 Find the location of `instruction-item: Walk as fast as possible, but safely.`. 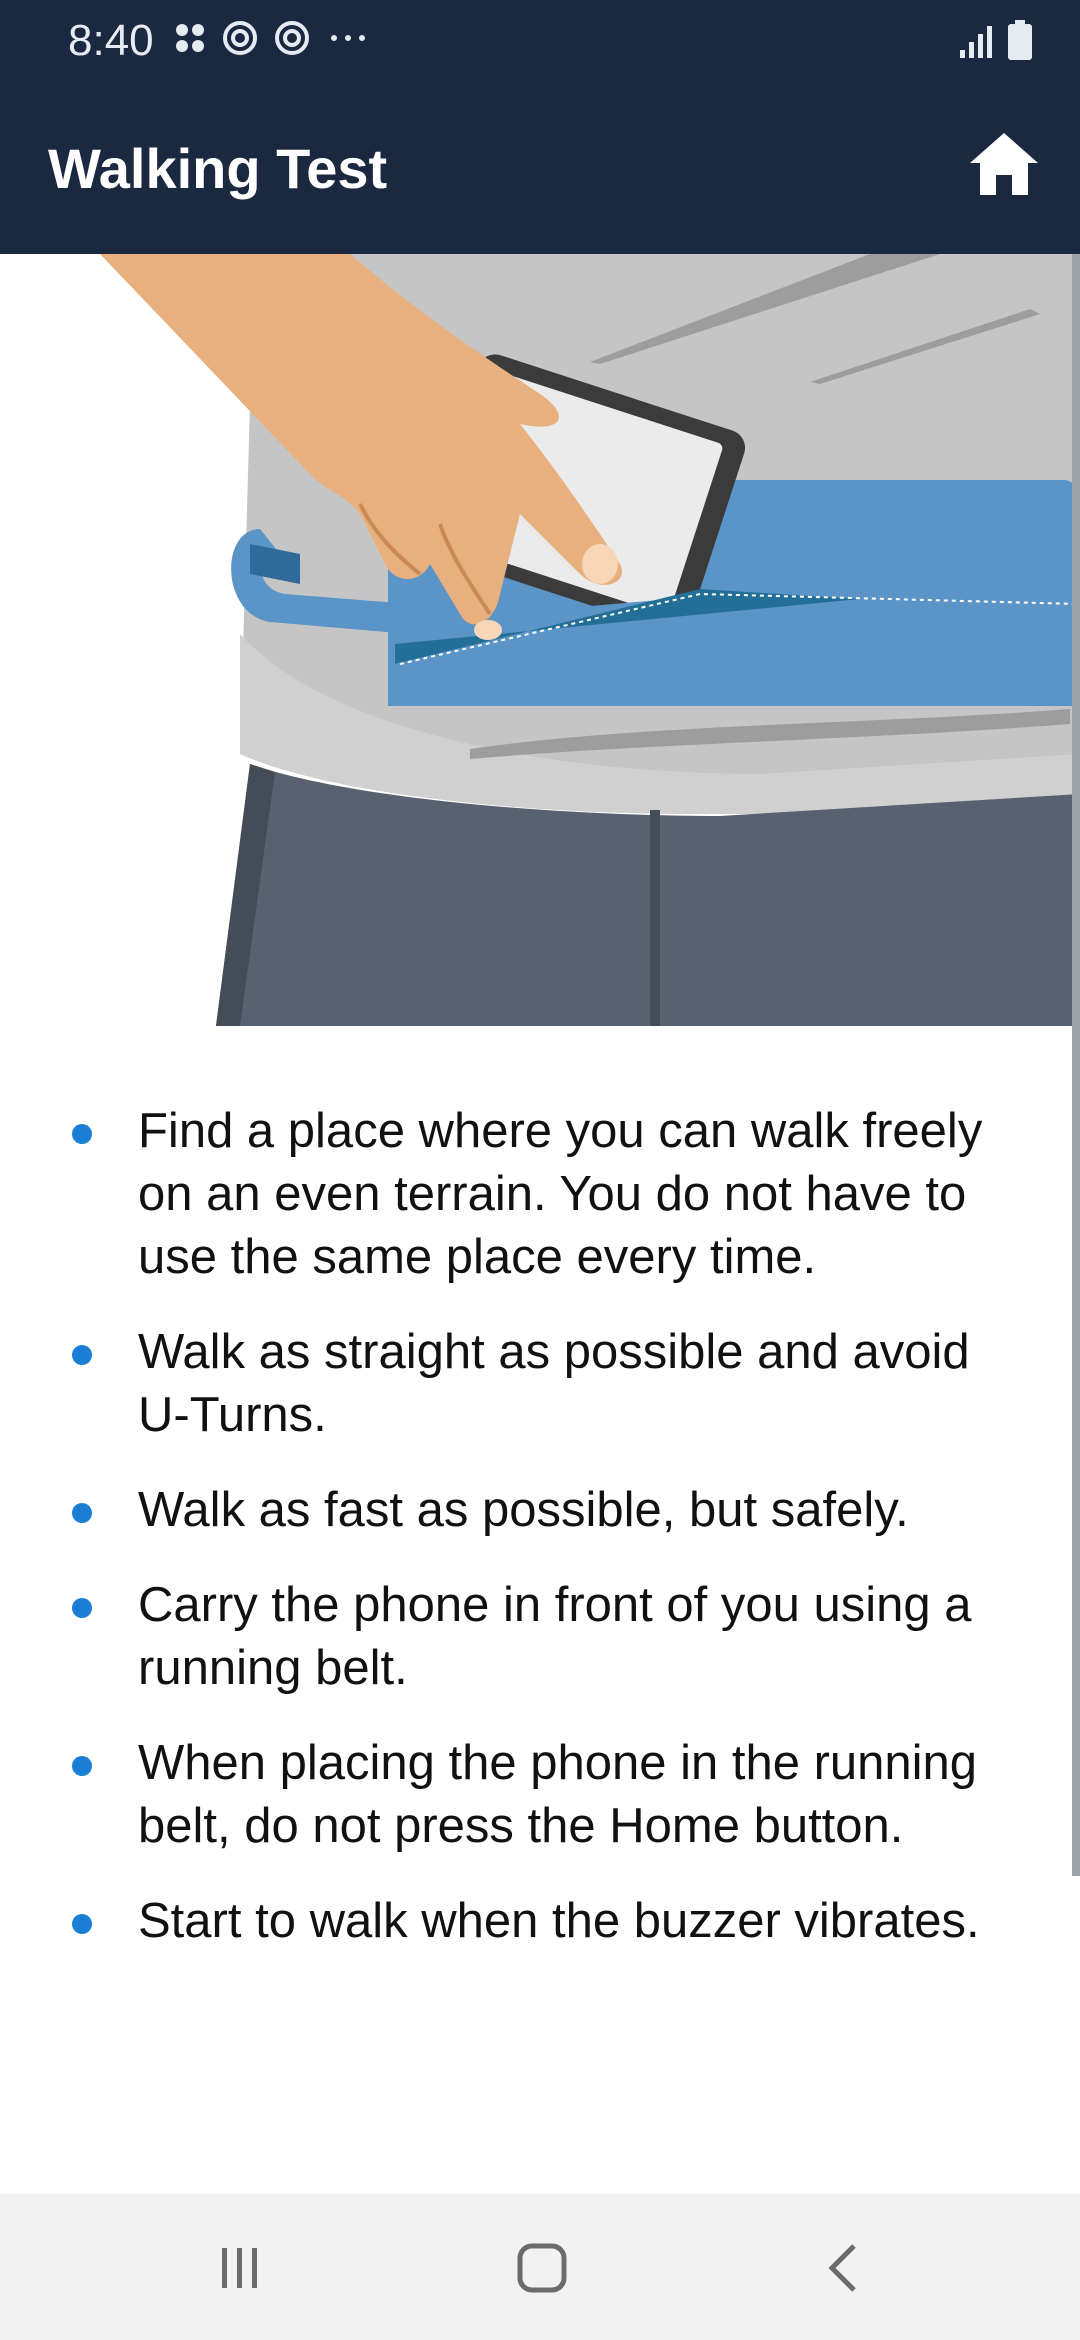

instruction-item: Walk as fast as possible, but safely. is located at coordinates (540, 1510).